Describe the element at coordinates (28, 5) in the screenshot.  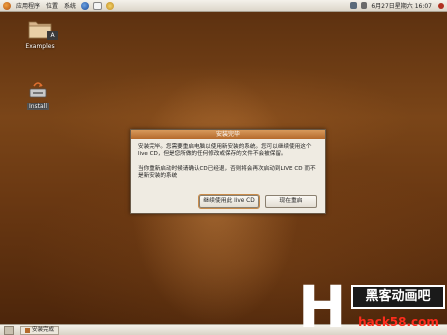
I see `menu-applications: 应用程序` at that location.